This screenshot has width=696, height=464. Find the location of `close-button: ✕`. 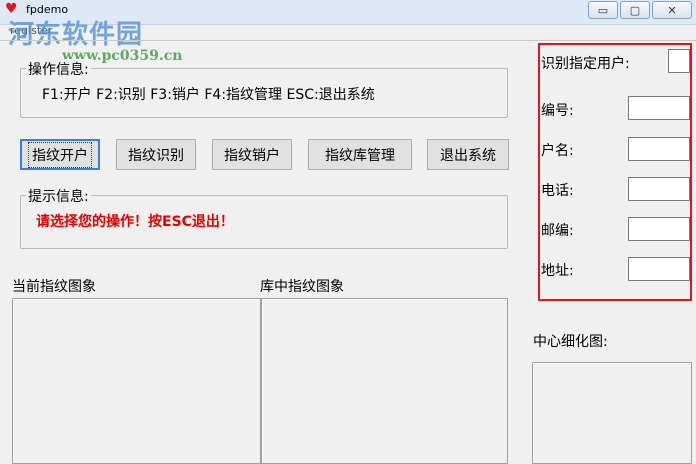

close-button: ✕ is located at coordinates (672, 10).